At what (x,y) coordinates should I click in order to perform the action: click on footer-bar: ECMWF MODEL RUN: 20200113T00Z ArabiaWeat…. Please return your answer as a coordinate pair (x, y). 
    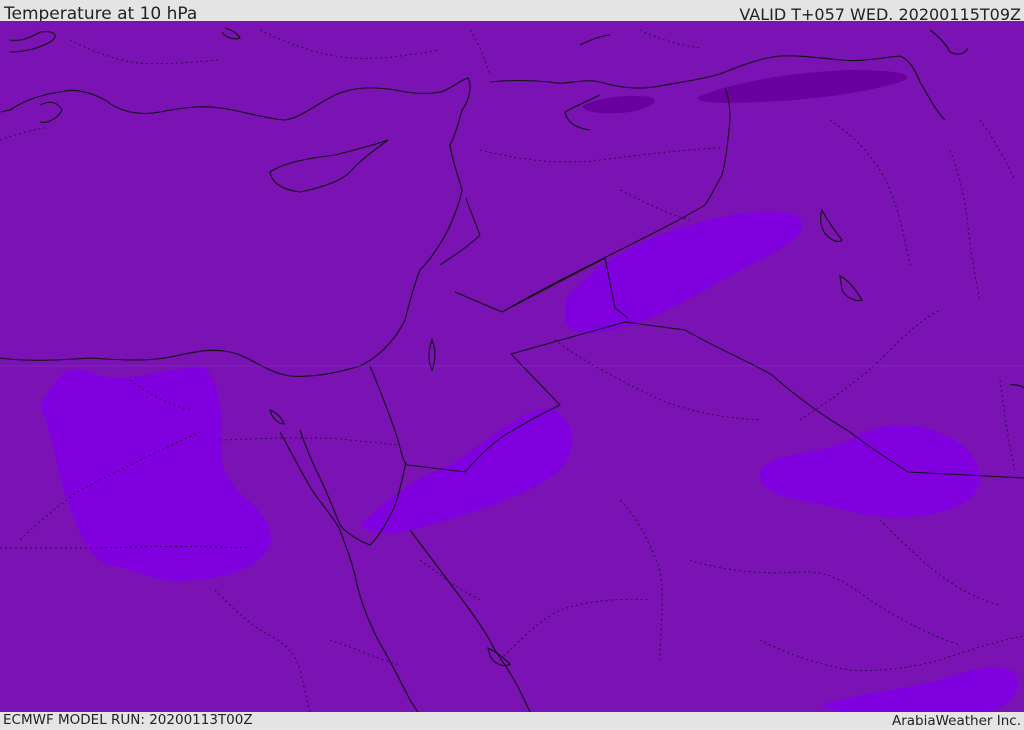
    Looking at the image, I should click on (512, 720).